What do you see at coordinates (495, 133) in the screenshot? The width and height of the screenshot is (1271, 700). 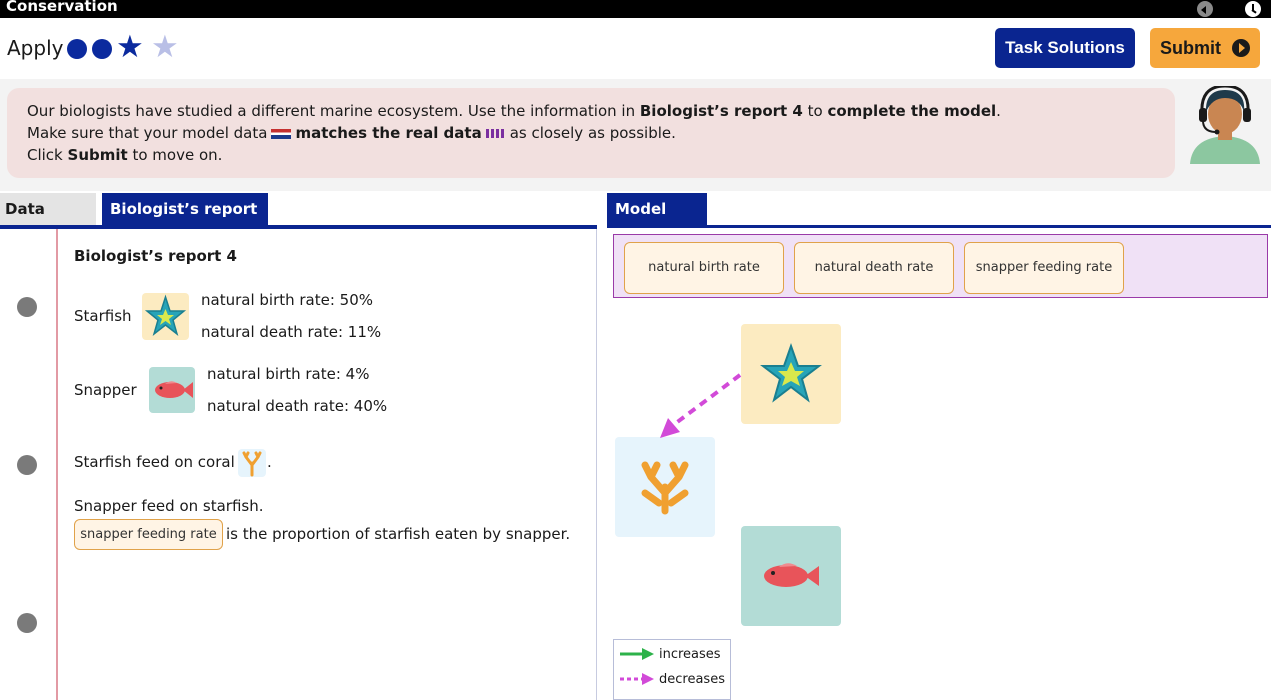 I see `real-data-line-icon` at bounding box center [495, 133].